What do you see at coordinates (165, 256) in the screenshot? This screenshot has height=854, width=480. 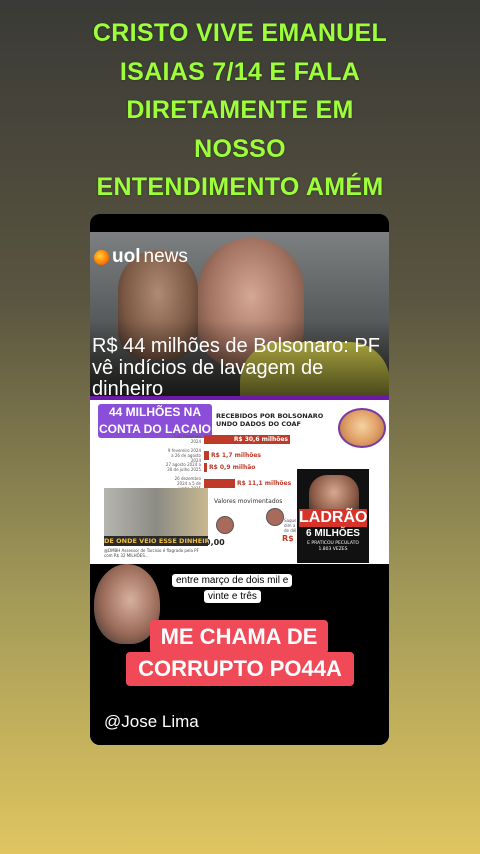 I see `logo-suffix: news` at bounding box center [165, 256].